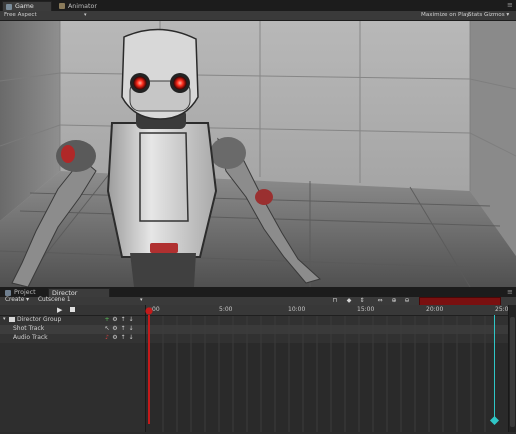 Image resolution: width=516 pixels, height=434 pixels. What do you see at coordinates (510, 292) in the screenshot?
I see `director-panel-menu-icon: ≡` at bounding box center [510, 292].